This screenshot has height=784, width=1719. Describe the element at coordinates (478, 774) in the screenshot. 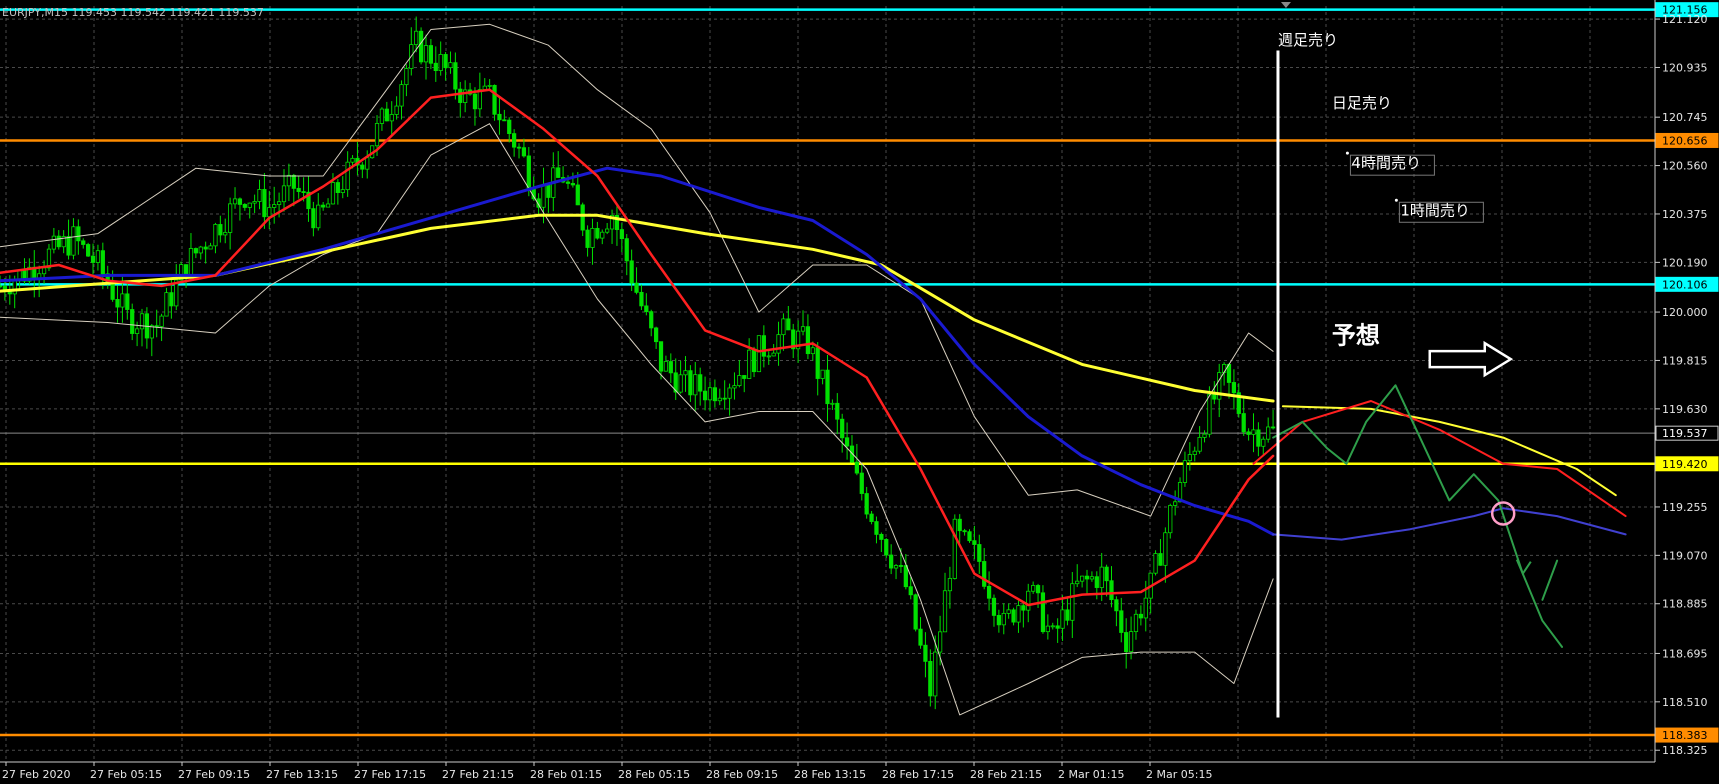

I see `time-tick-label: 27 Feb 21:15` at that location.